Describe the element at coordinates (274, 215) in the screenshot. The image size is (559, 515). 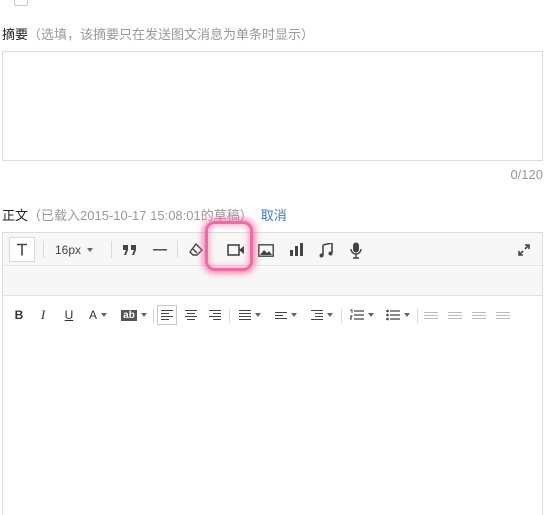
I see `cancel-draft-link: 取消` at that location.